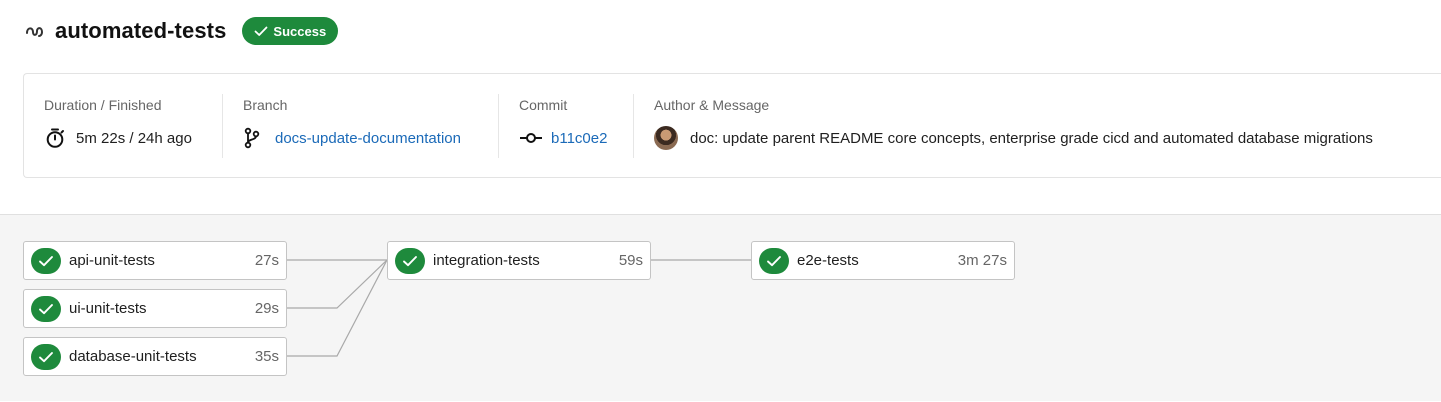 The image size is (1441, 402). What do you see at coordinates (982, 260) in the screenshot?
I see `job-duration: 3m 27s` at bounding box center [982, 260].